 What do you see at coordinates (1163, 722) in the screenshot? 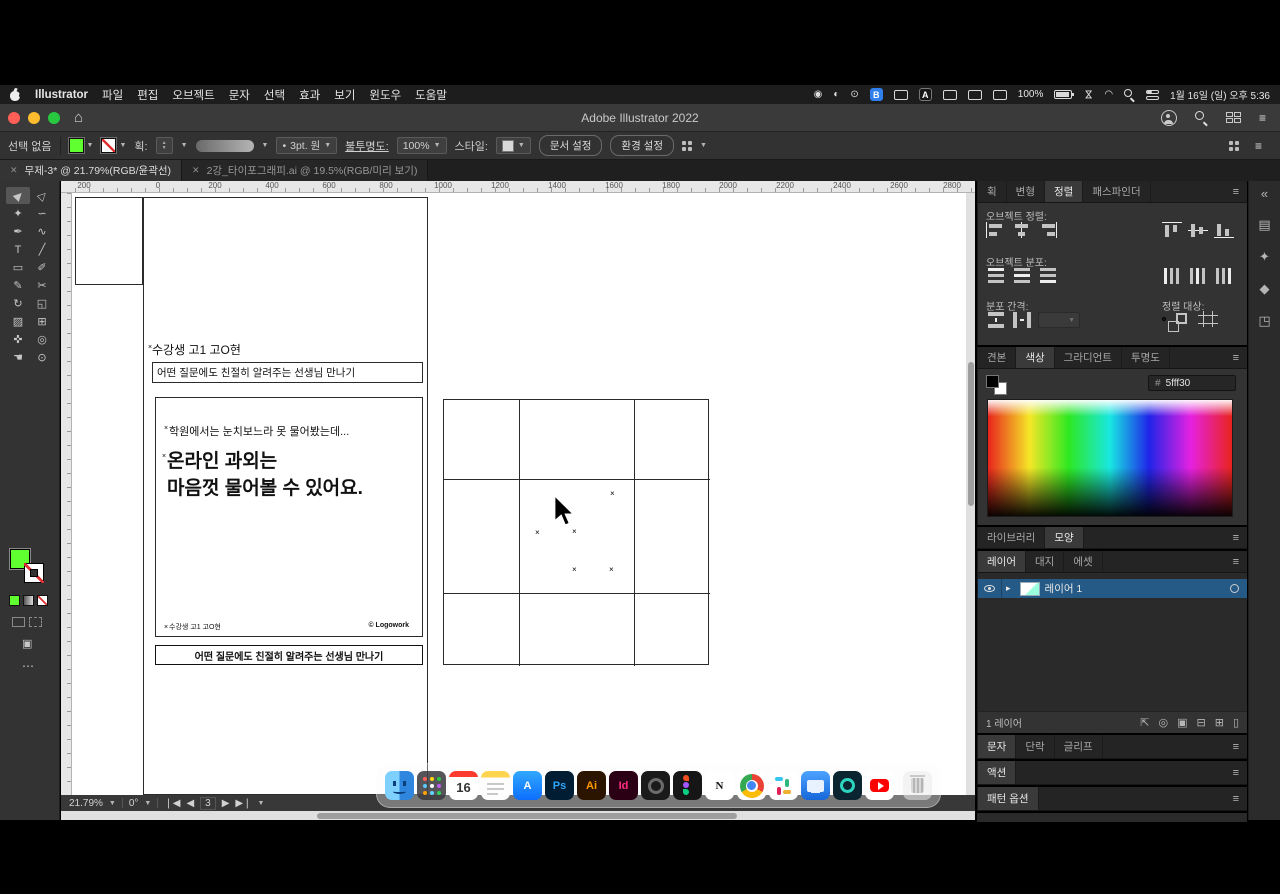
I see `locate-object-icon: ◎` at bounding box center [1163, 722].